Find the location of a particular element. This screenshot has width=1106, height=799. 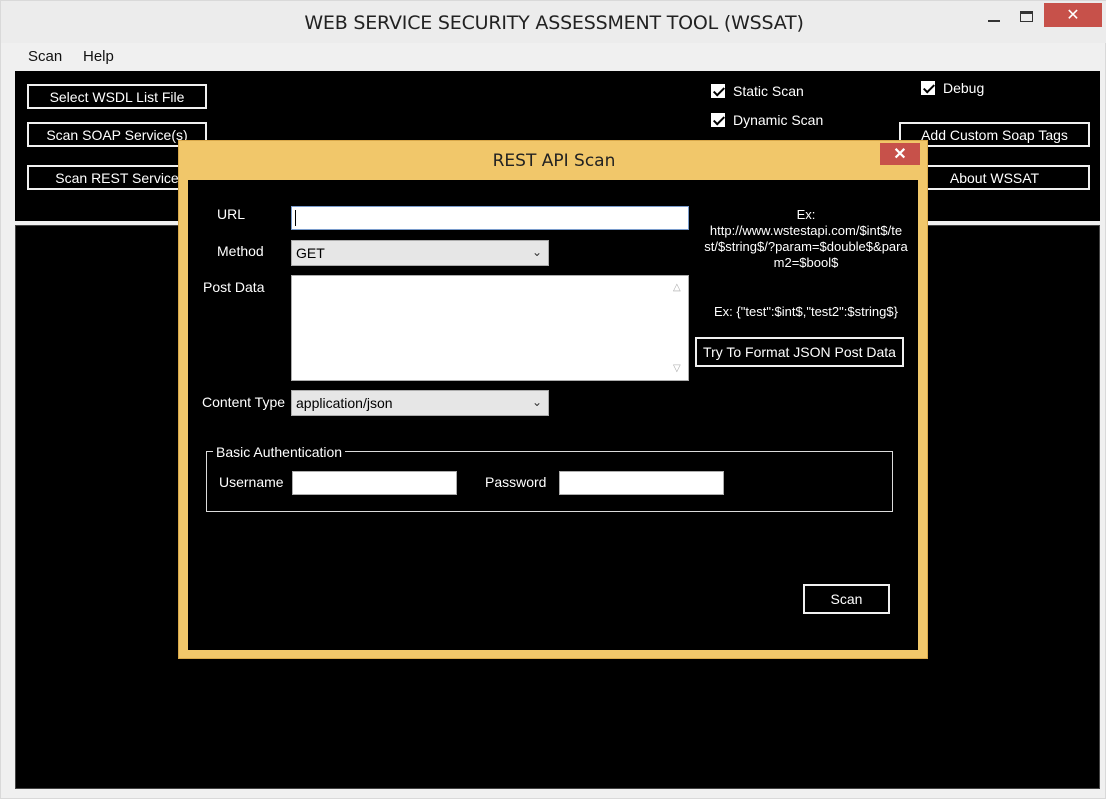

maximize-button is located at coordinates (1026, 16).